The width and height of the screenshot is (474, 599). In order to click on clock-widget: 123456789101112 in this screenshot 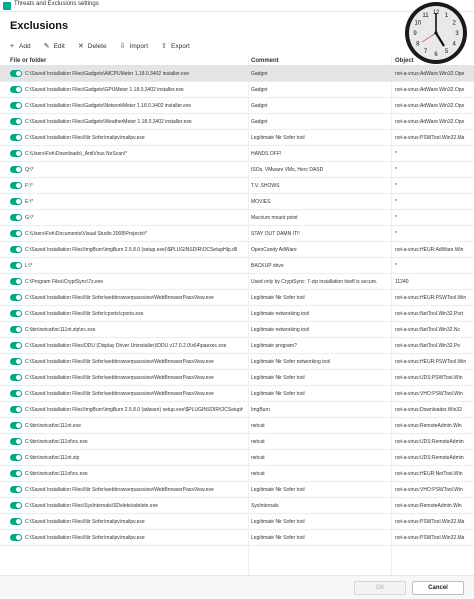, I will do `click(436, 33)`.